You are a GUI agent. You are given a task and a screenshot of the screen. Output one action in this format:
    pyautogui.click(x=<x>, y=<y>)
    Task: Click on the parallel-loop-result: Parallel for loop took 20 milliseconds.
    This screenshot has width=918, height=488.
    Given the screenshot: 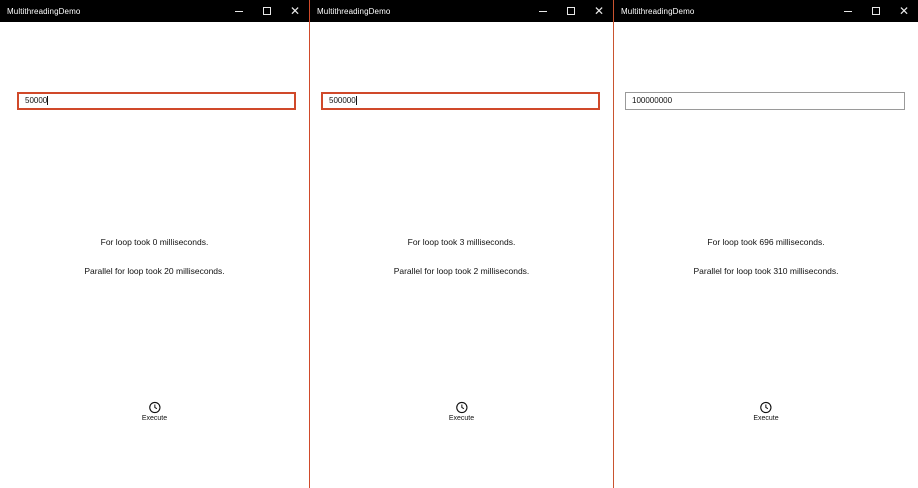 What is the action you would take?
    pyautogui.click(x=154, y=271)
    